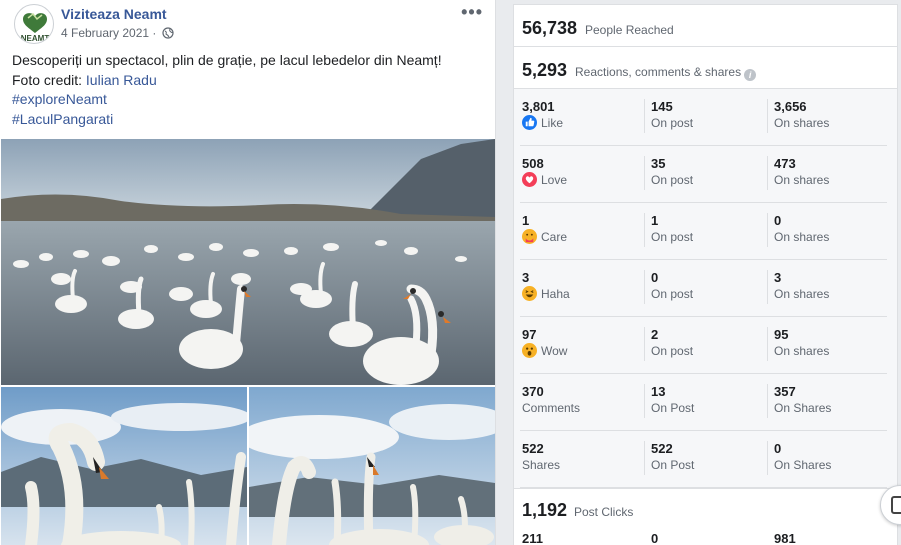 The height and width of the screenshot is (545, 901). I want to click on on-shares-cell: 95 On shares, so click(798, 344).